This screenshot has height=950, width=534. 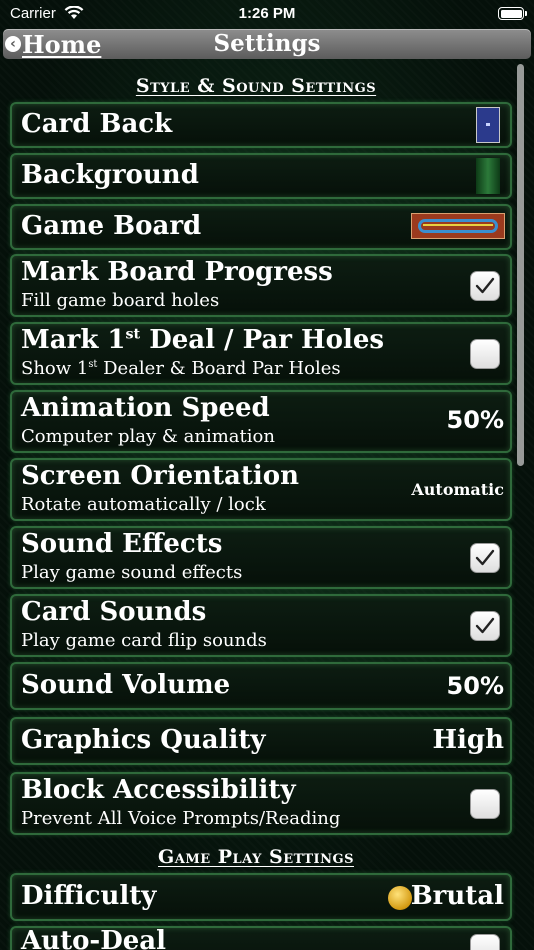 I want to click on section-header-style-sound: Style & Sound Settings, so click(x=256, y=86).